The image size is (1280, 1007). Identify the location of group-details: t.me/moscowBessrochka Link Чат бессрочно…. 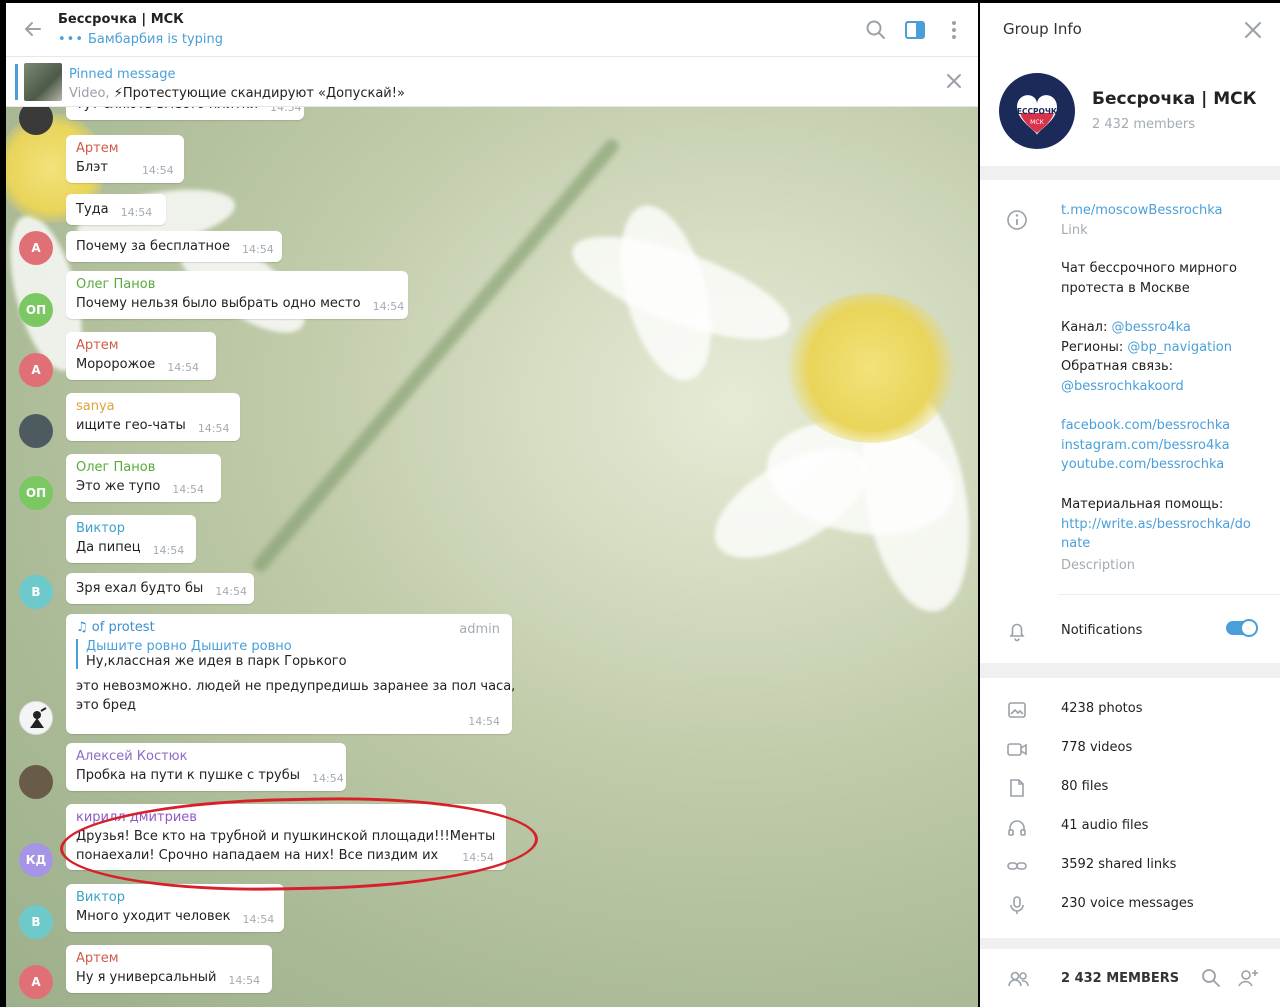
(1130, 421).